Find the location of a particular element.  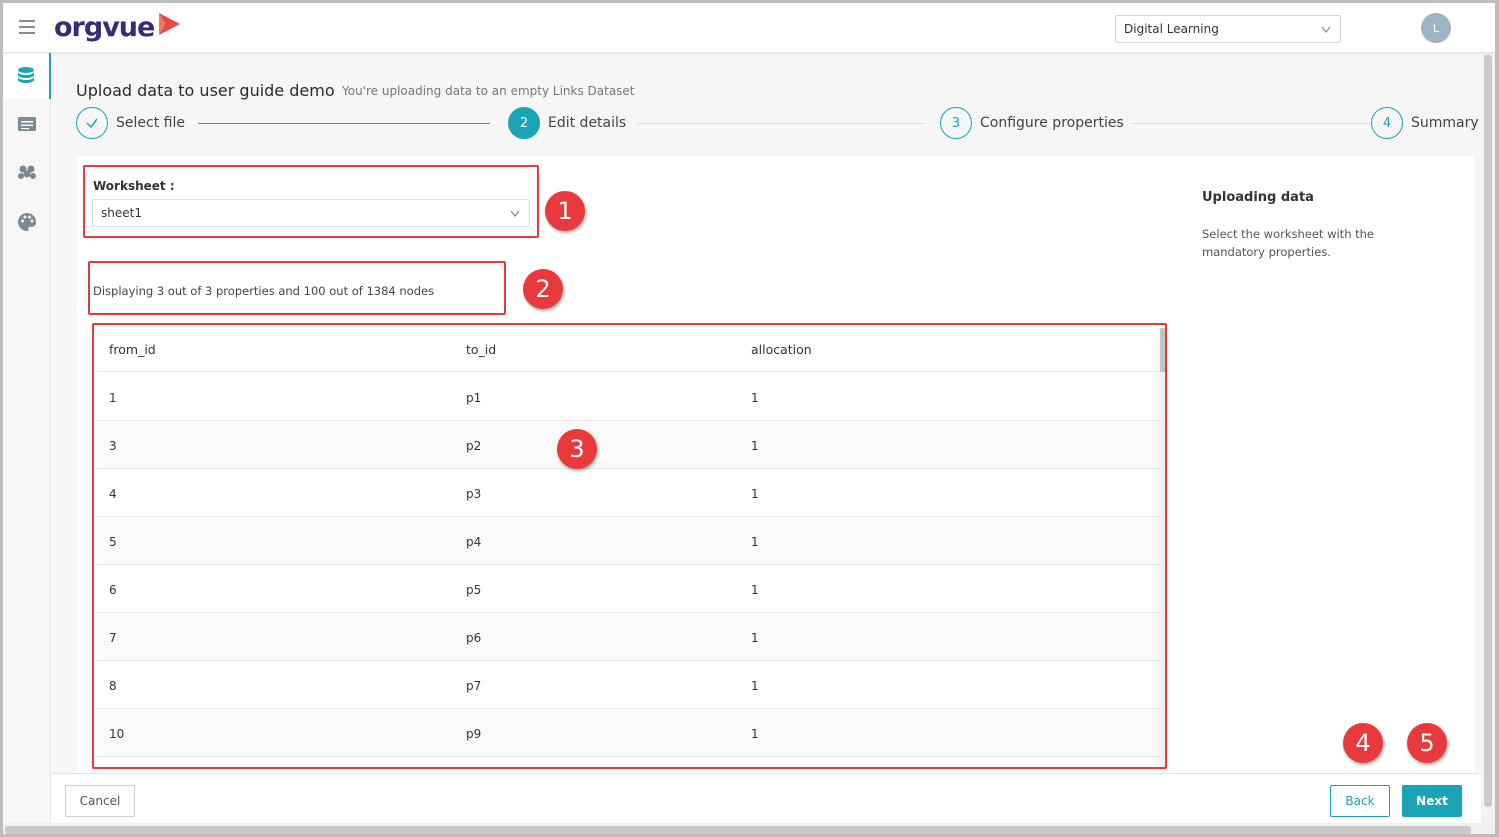

step-circle-done is located at coordinates (92, 123).